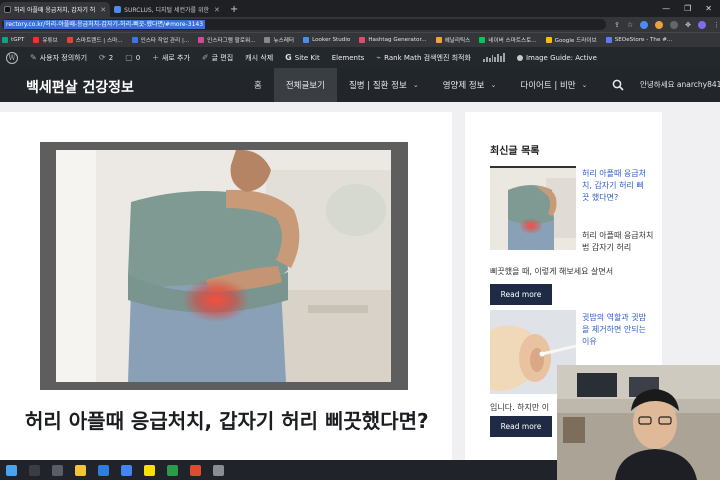 The height and width of the screenshot is (480, 720). What do you see at coordinates (557, 58) in the screenshot?
I see `wp-image-guide: Image Guide: Active` at bounding box center [557, 58].